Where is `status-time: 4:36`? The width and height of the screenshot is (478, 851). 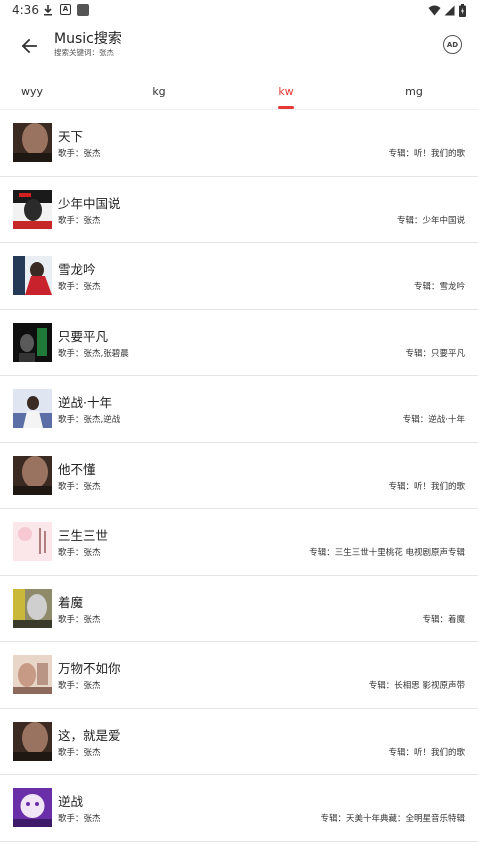 status-time: 4:36 is located at coordinates (25, 10).